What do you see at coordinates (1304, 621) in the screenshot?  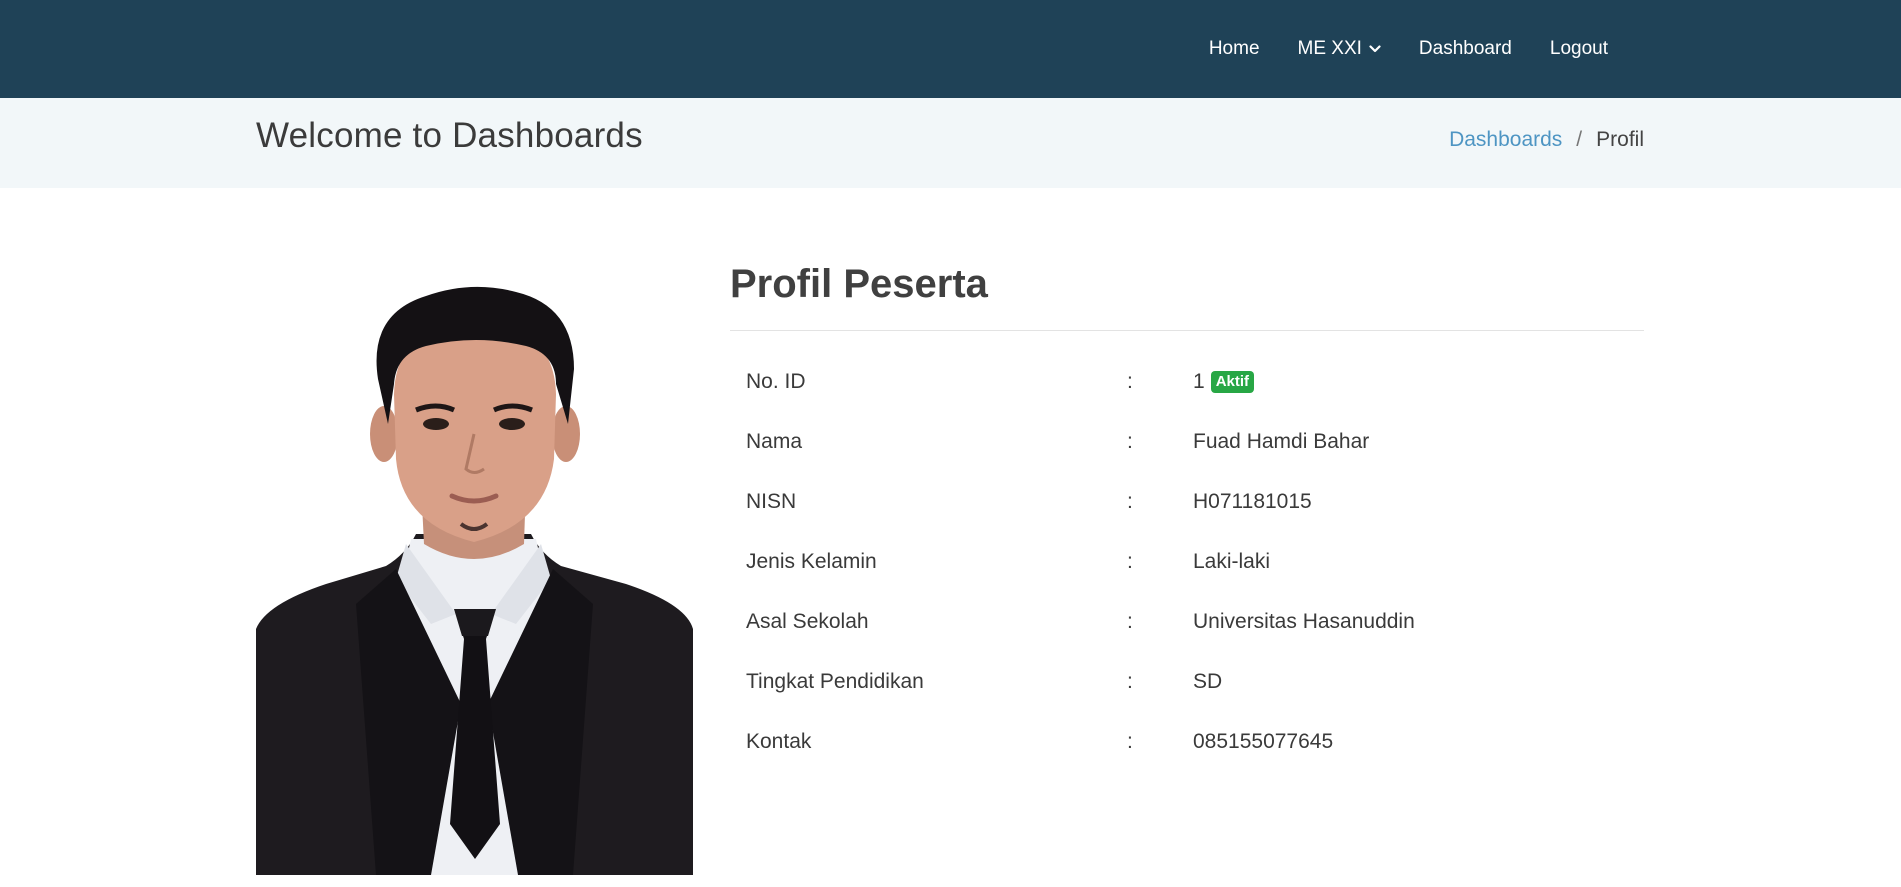 I see `info-value: Universitas Hasanuddin` at bounding box center [1304, 621].